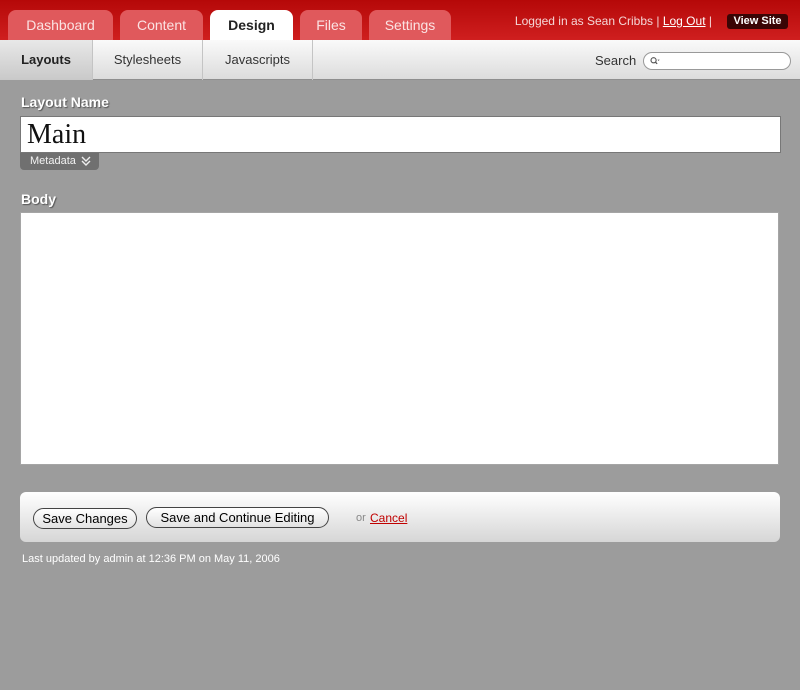 This screenshot has height=690, width=800. I want to click on save-button: Save Changes, so click(85, 518).